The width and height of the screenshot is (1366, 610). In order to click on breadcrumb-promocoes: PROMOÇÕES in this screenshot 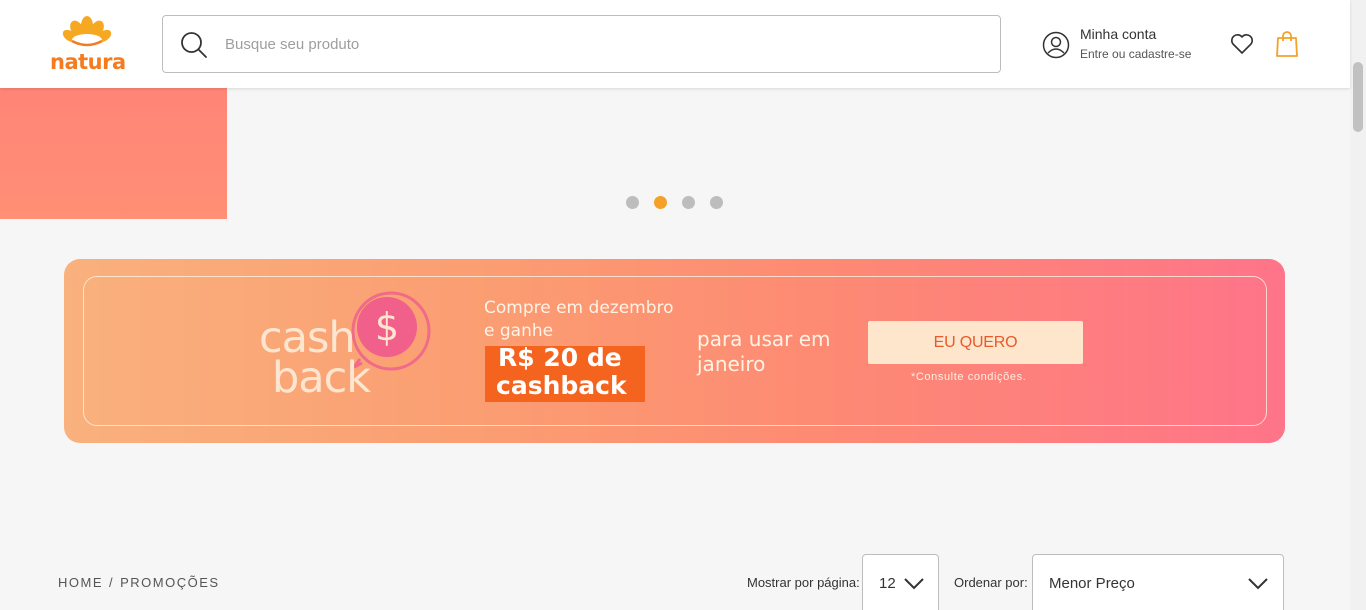, I will do `click(169, 582)`.